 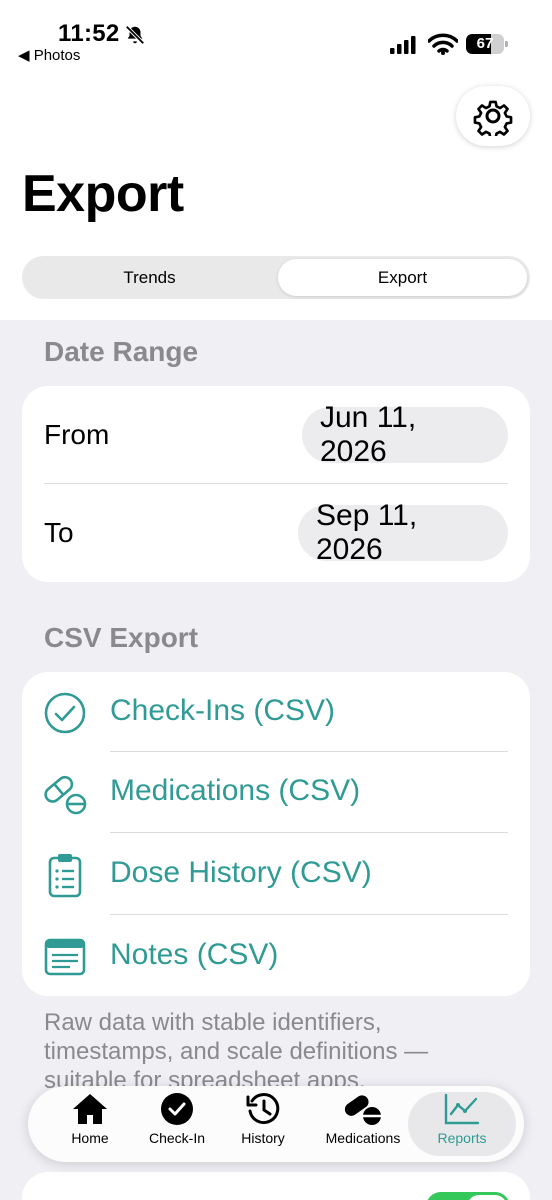 I want to click on csv-export-header: CSV Export, so click(x=121, y=637).